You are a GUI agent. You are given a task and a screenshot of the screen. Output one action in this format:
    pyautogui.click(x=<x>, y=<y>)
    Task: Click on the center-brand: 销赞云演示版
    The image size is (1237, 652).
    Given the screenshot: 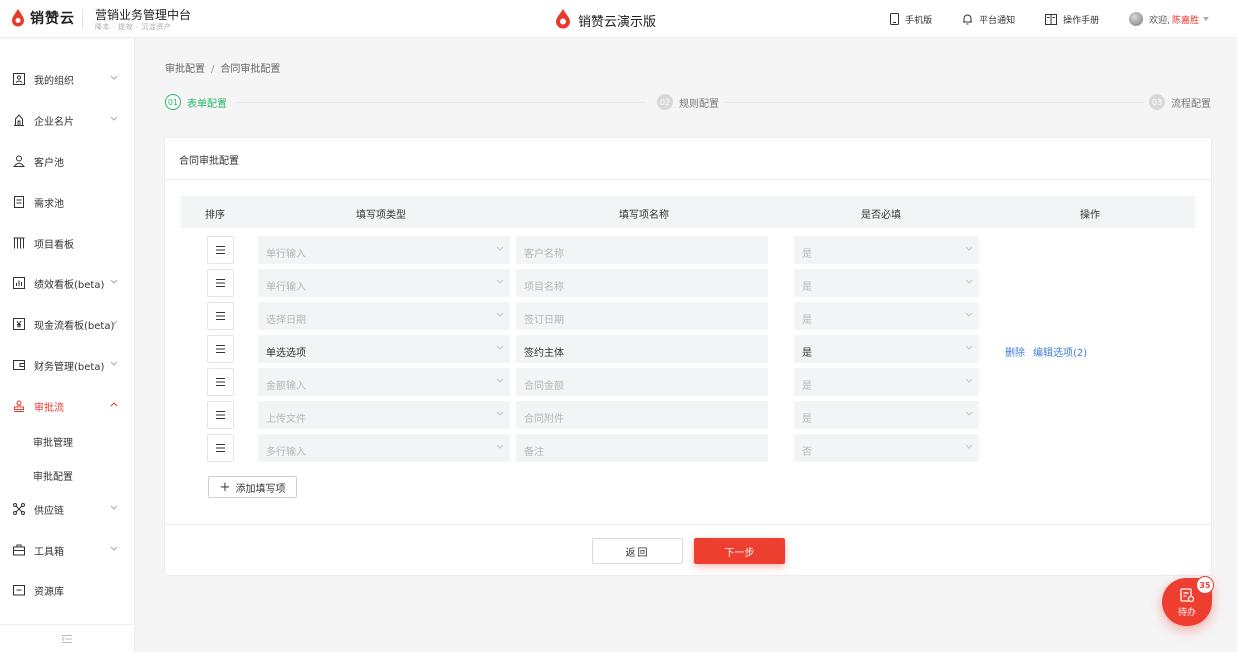 What is the action you would take?
    pyautogui.click(x=605, y=20)
    